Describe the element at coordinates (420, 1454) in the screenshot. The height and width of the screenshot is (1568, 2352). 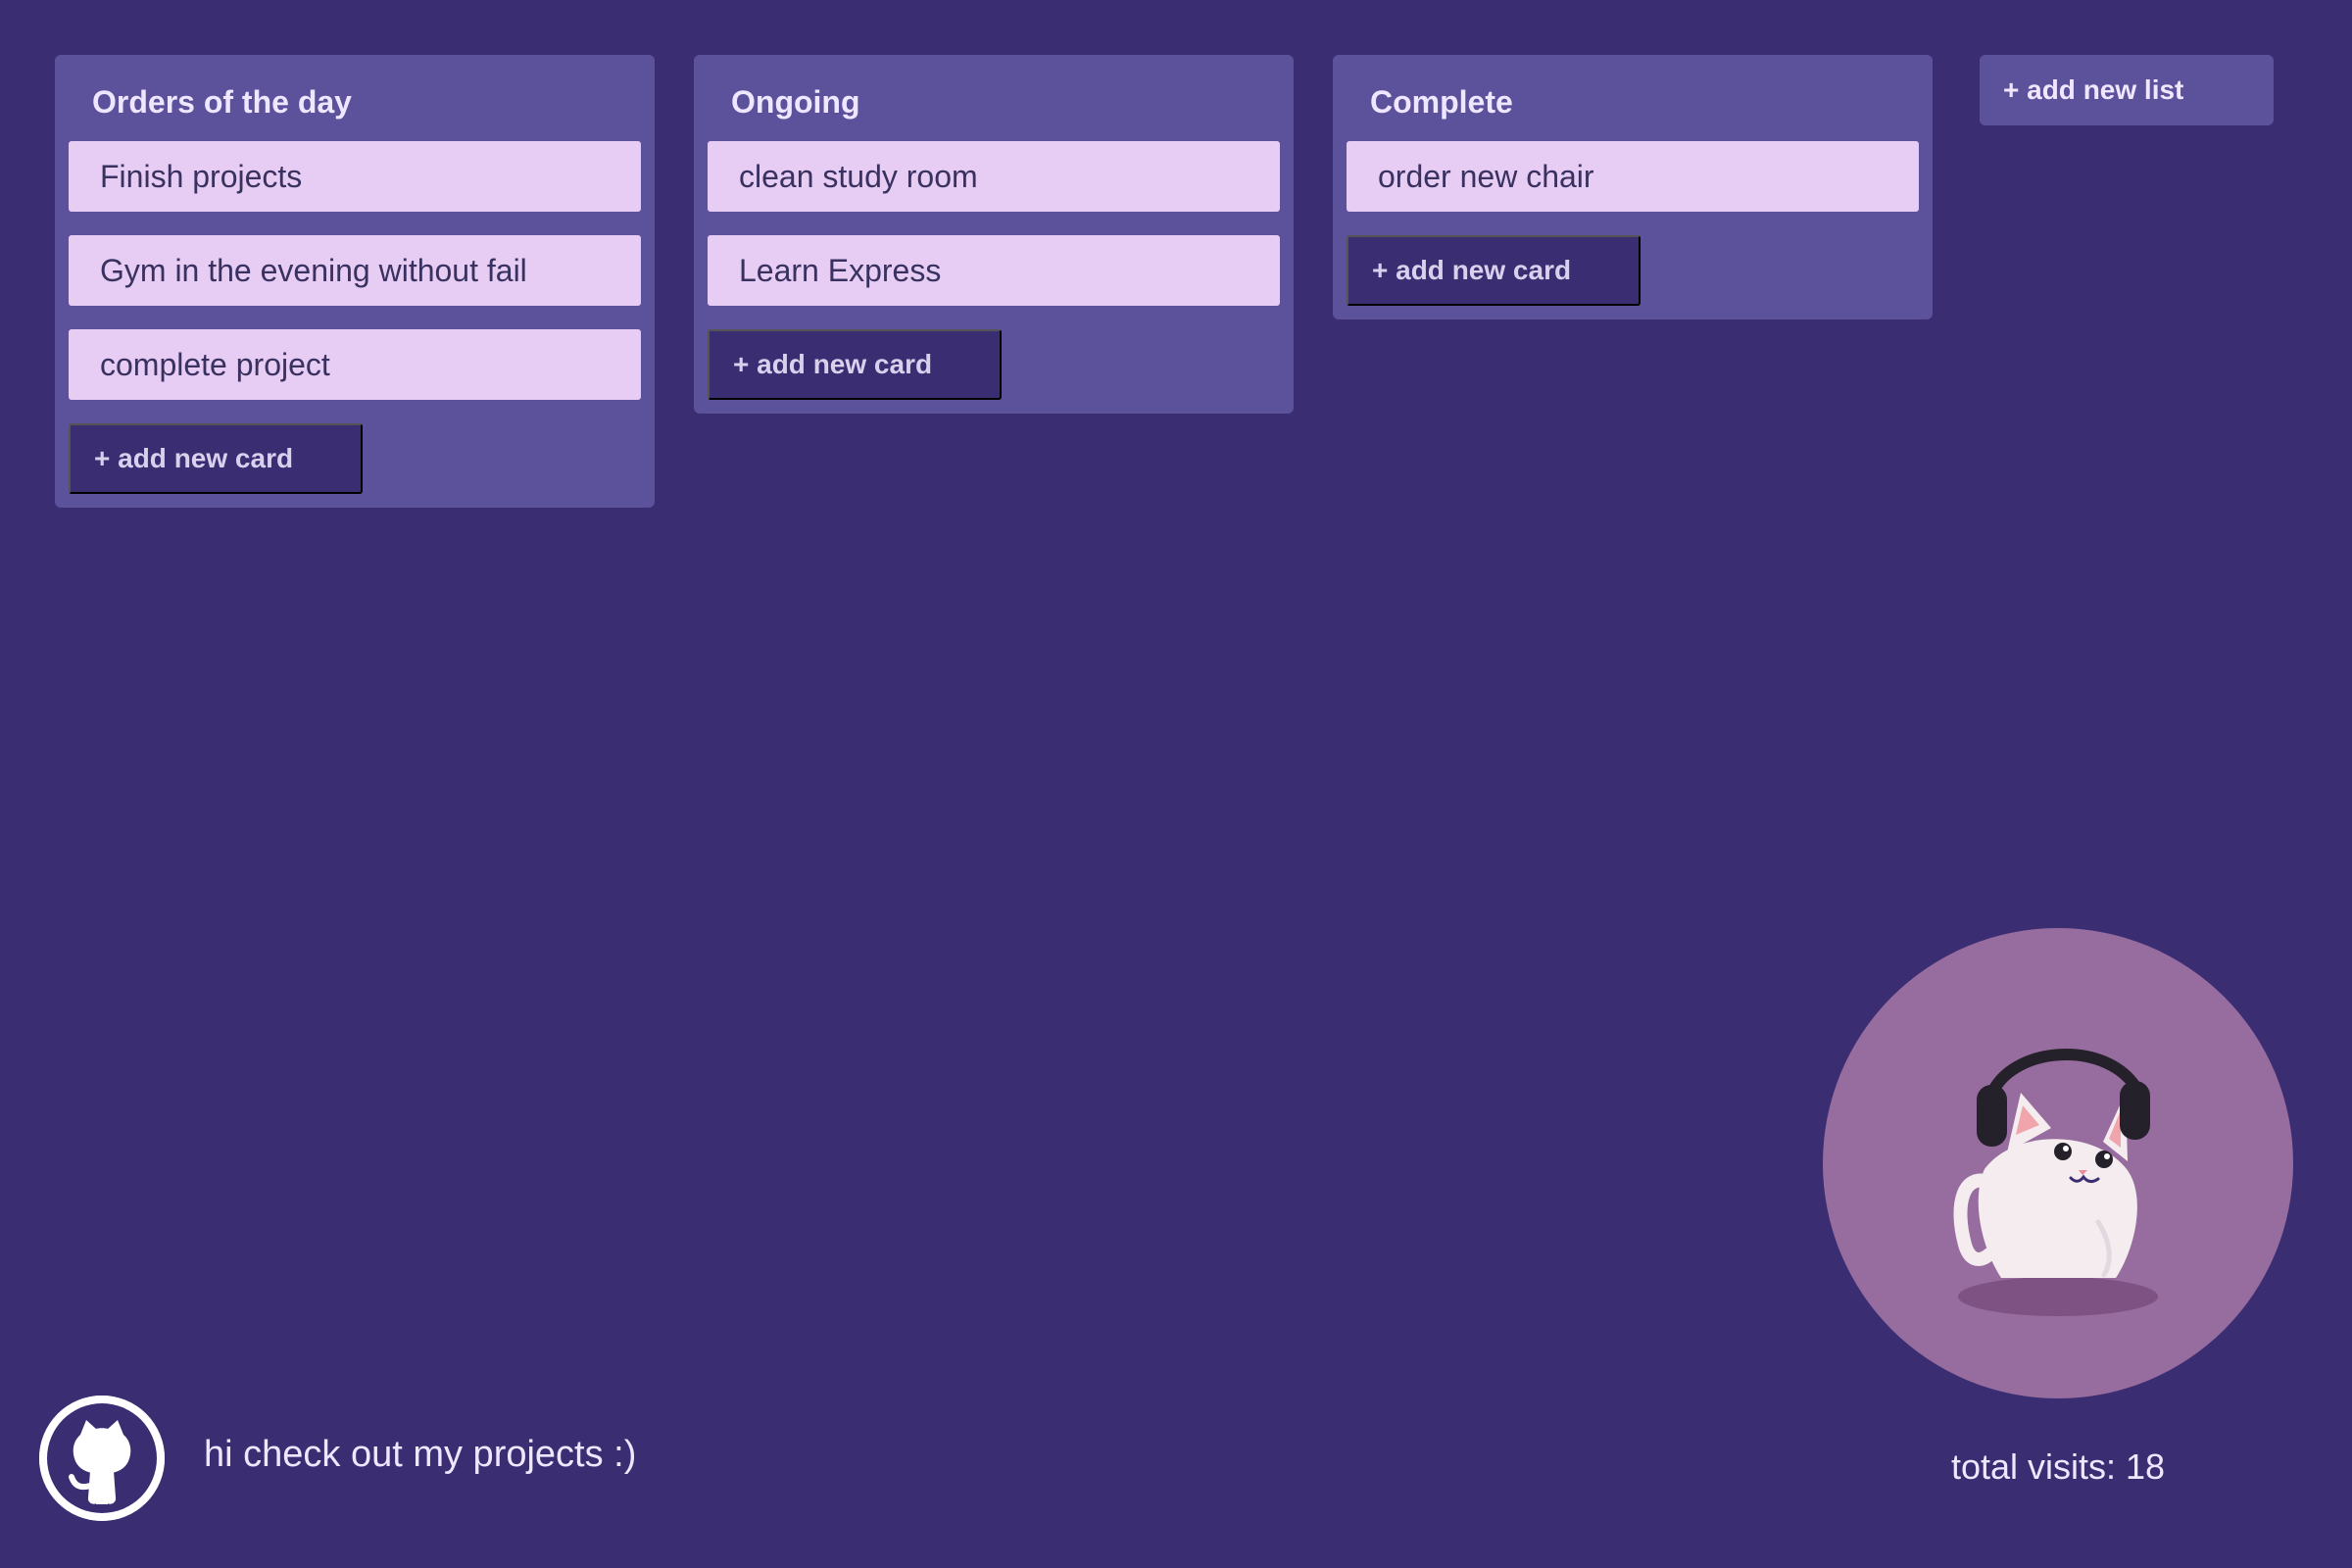
I see `footer-message: hi check out my projects :)` at that location.